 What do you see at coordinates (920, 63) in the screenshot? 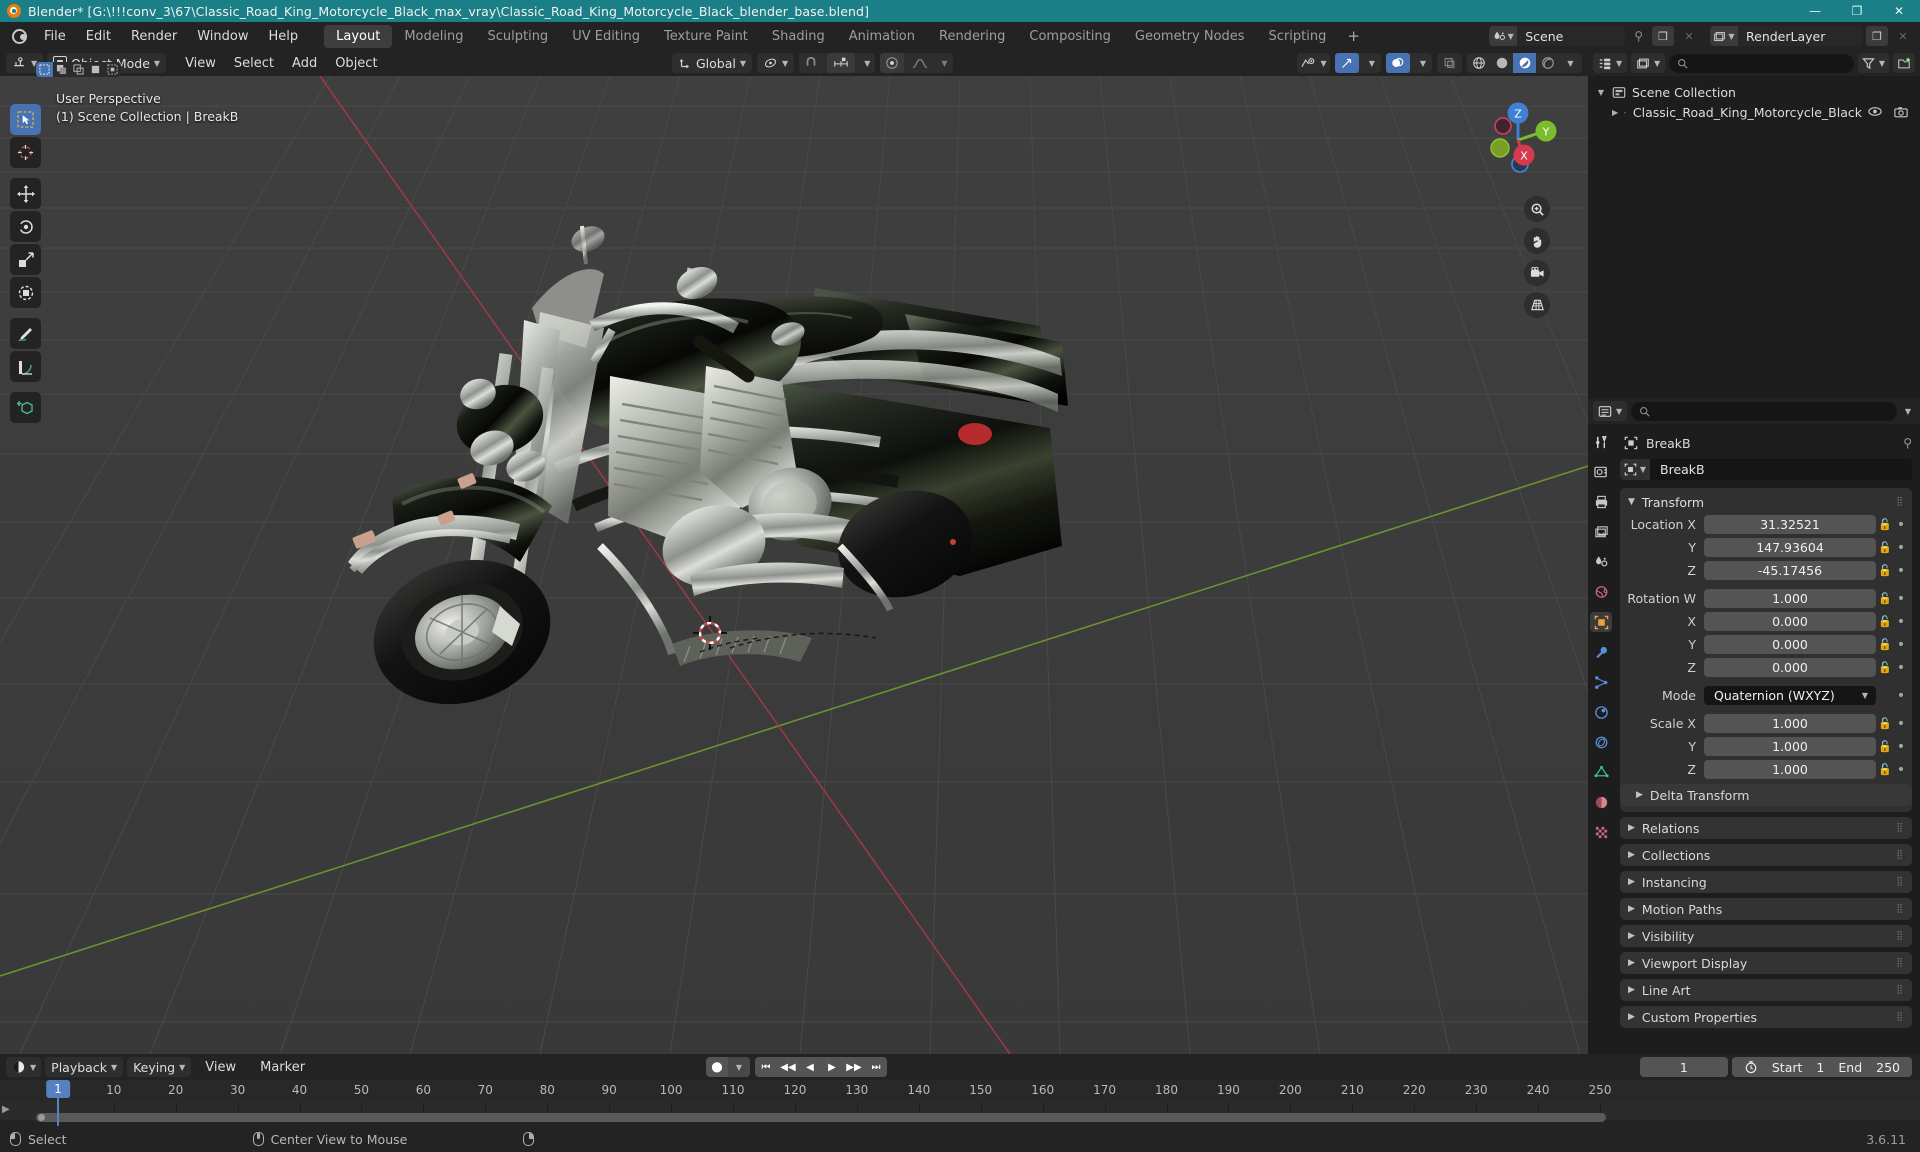
I see `falloff-curve-icon` at bounding box center [920, 63].